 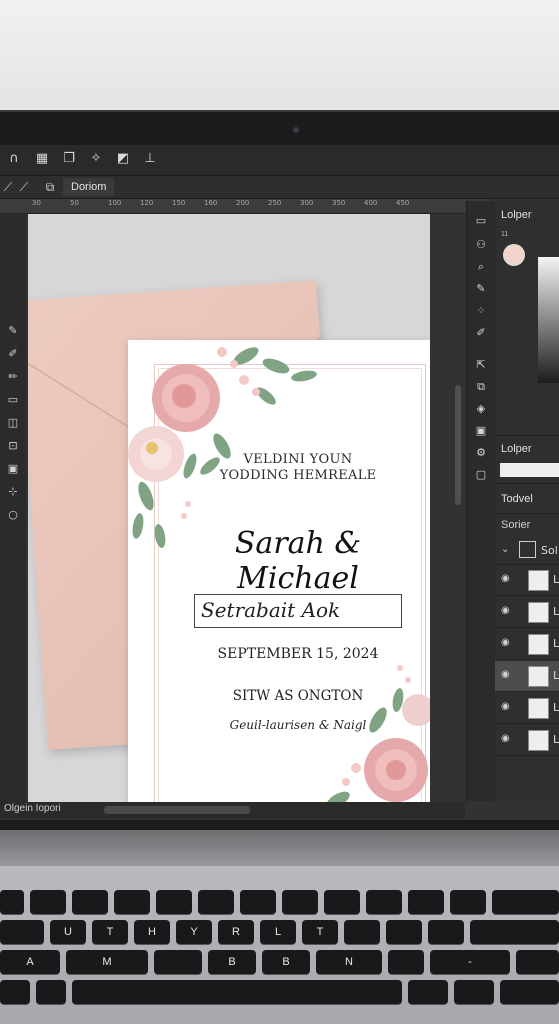 I want to click on magic-wand-icon: ✧, so click(x=96, y=159).